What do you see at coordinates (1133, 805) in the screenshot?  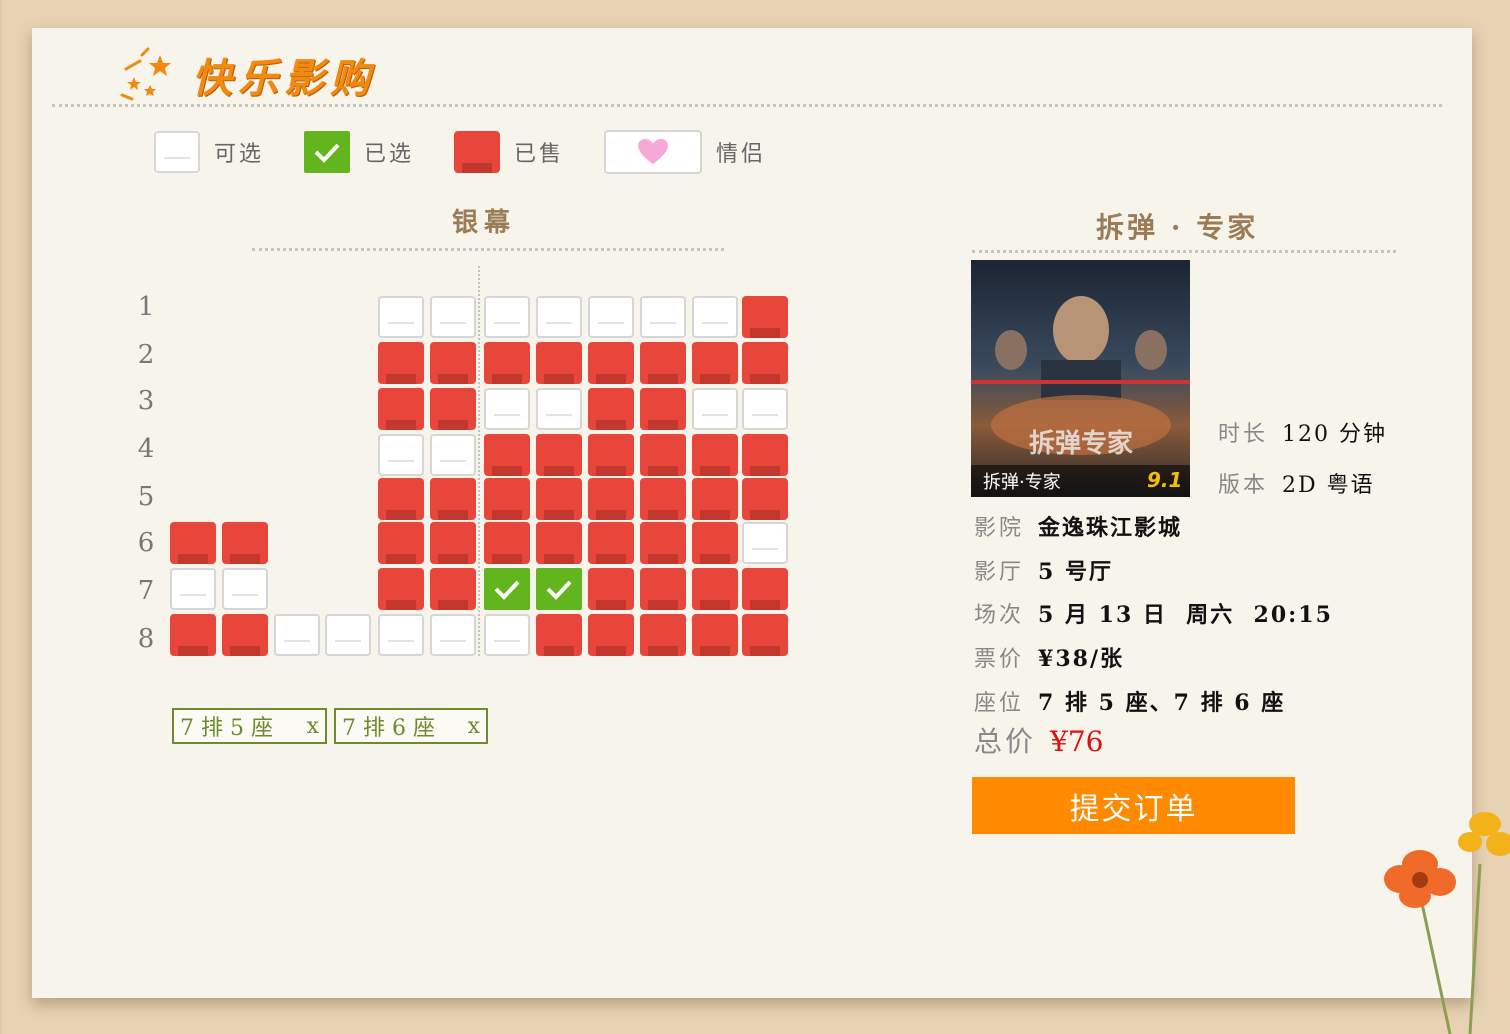 I see `submit-order-button: 提交订单` at bounding box center [1133, 805].